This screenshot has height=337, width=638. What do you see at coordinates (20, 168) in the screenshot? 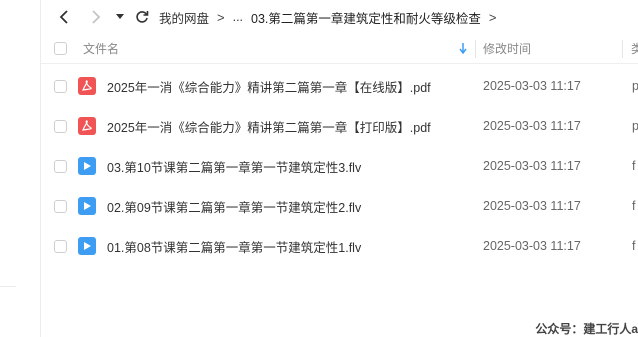
I see `left-sidebar` at bounding box center [20, 168].